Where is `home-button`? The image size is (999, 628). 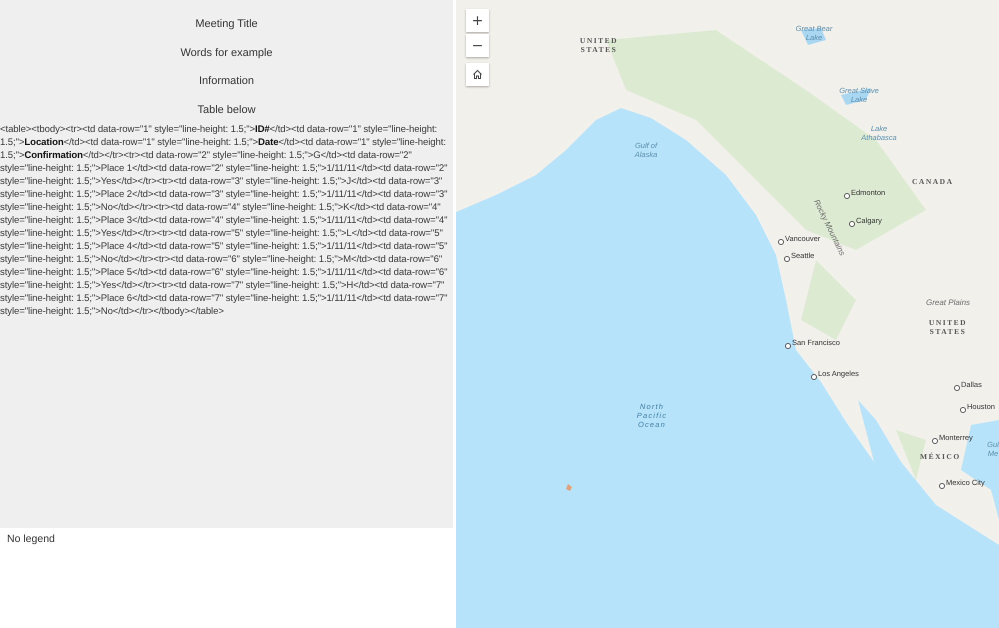
home-button is located at coordinates (477, 74).